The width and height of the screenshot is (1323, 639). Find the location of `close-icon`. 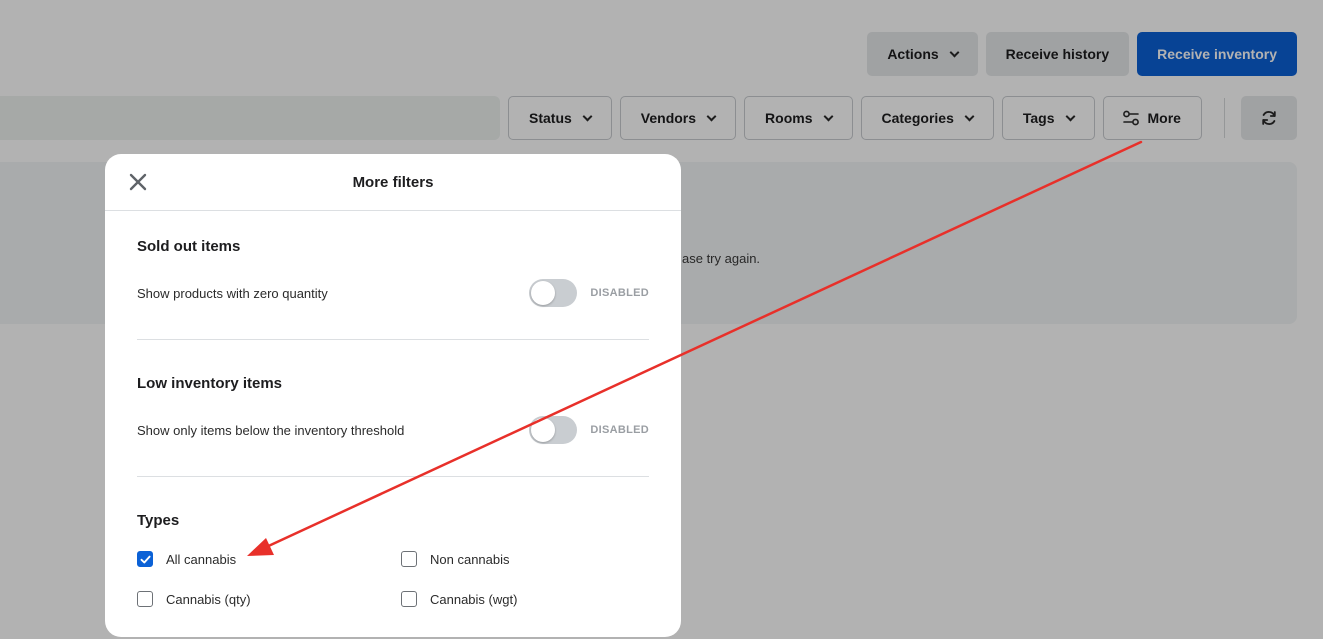

close-icon is located at coordinates (138, 182).